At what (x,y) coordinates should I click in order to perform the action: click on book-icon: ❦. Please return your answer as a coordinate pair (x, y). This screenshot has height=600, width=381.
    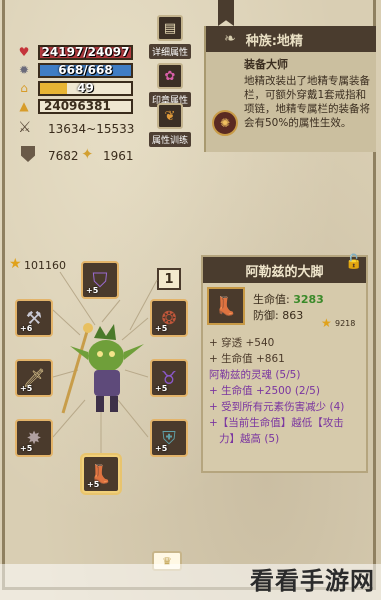
    Looking at the image, I should click on (170, 116).